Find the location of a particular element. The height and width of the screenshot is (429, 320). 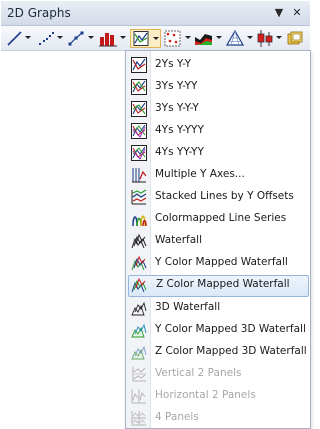

area-plot-icon is located at coordinates (203, 39).